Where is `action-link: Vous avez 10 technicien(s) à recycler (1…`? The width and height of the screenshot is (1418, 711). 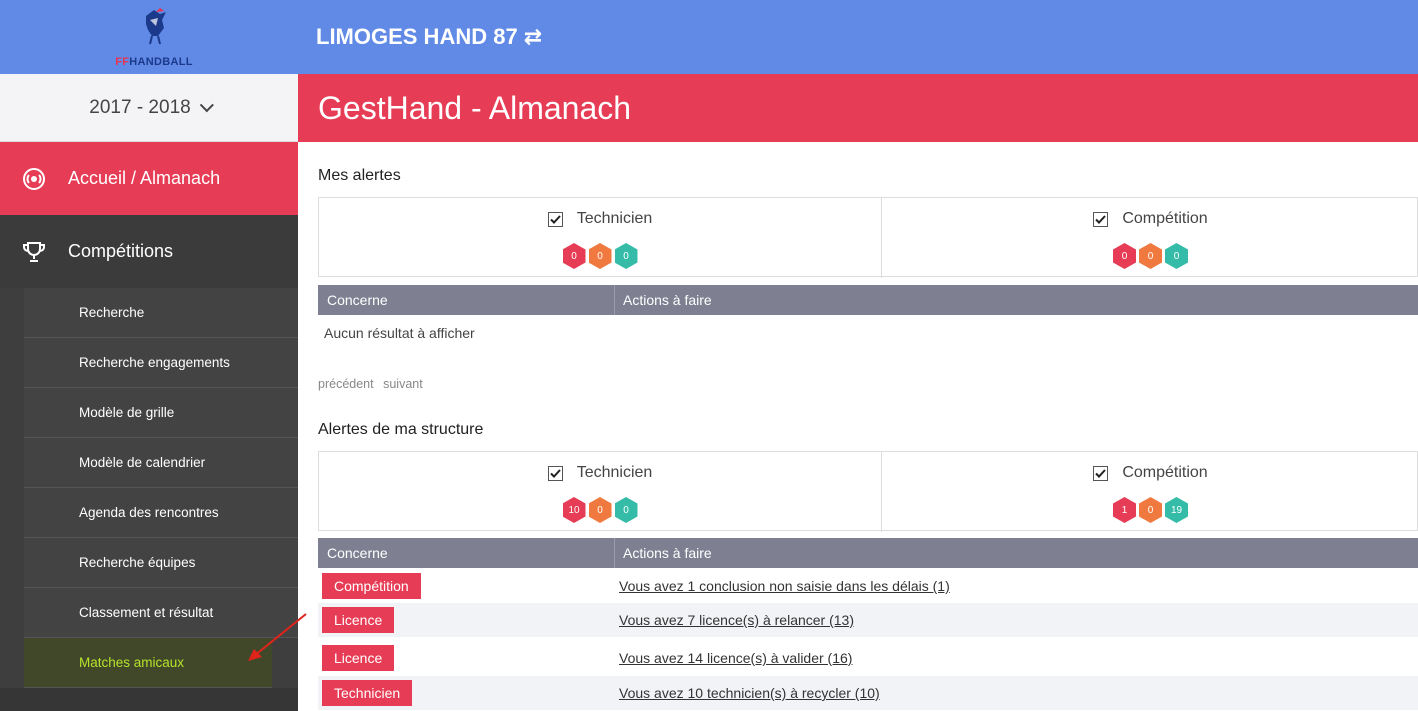 action-link: Vous avez 10 technicien(s) à recycler (1… is located at coordinates (749, 693).